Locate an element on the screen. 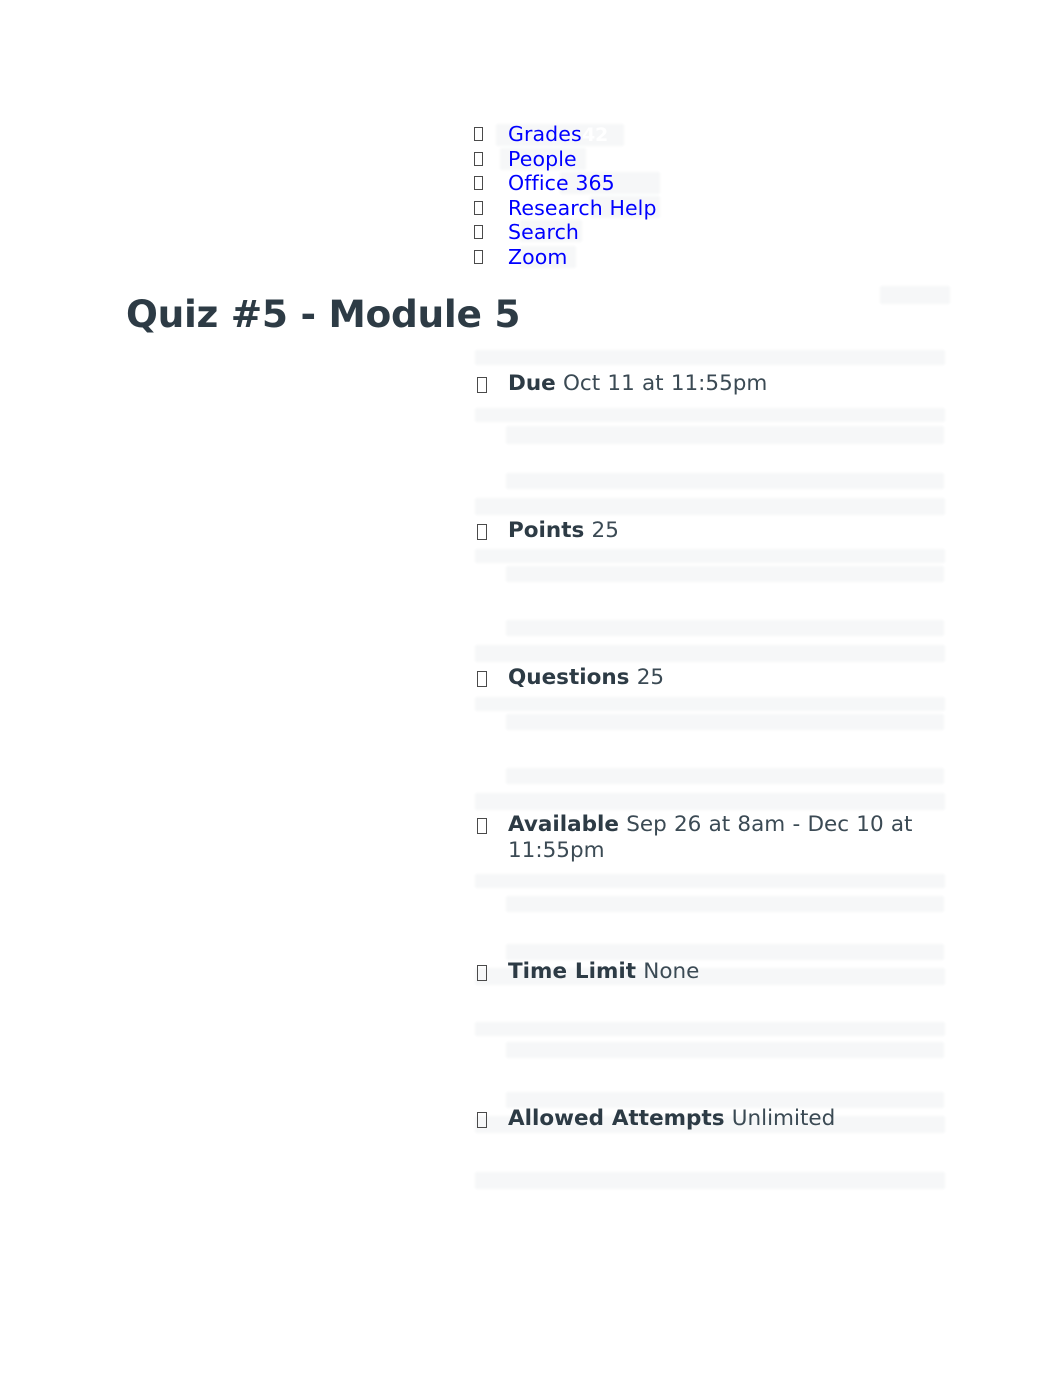 This screenshot has height=1376, width=1062. nav-link-people: People is located at coordinates (542, 159).